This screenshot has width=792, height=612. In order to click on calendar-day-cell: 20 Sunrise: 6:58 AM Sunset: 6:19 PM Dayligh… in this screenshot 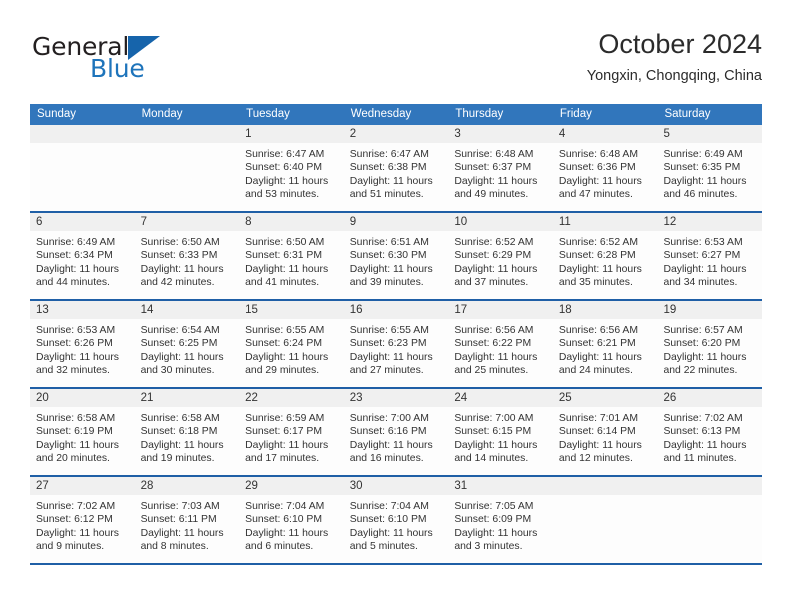, I will do `click(82, 432)`.